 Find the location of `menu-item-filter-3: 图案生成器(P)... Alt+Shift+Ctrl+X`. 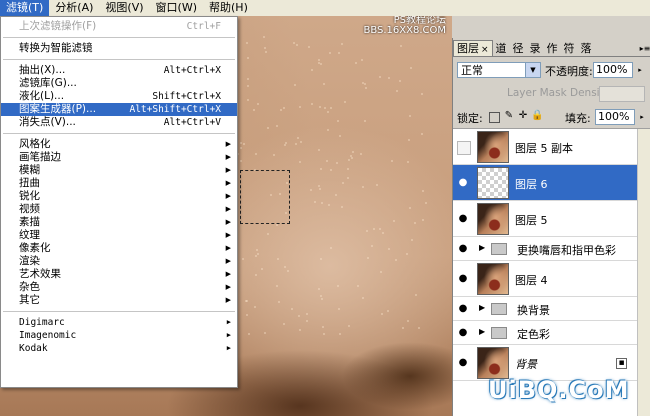

menu-item-filter-3: 图案生成器(P)... Alt+Shift+Ctrl+X is located at coordinates (119, 109).